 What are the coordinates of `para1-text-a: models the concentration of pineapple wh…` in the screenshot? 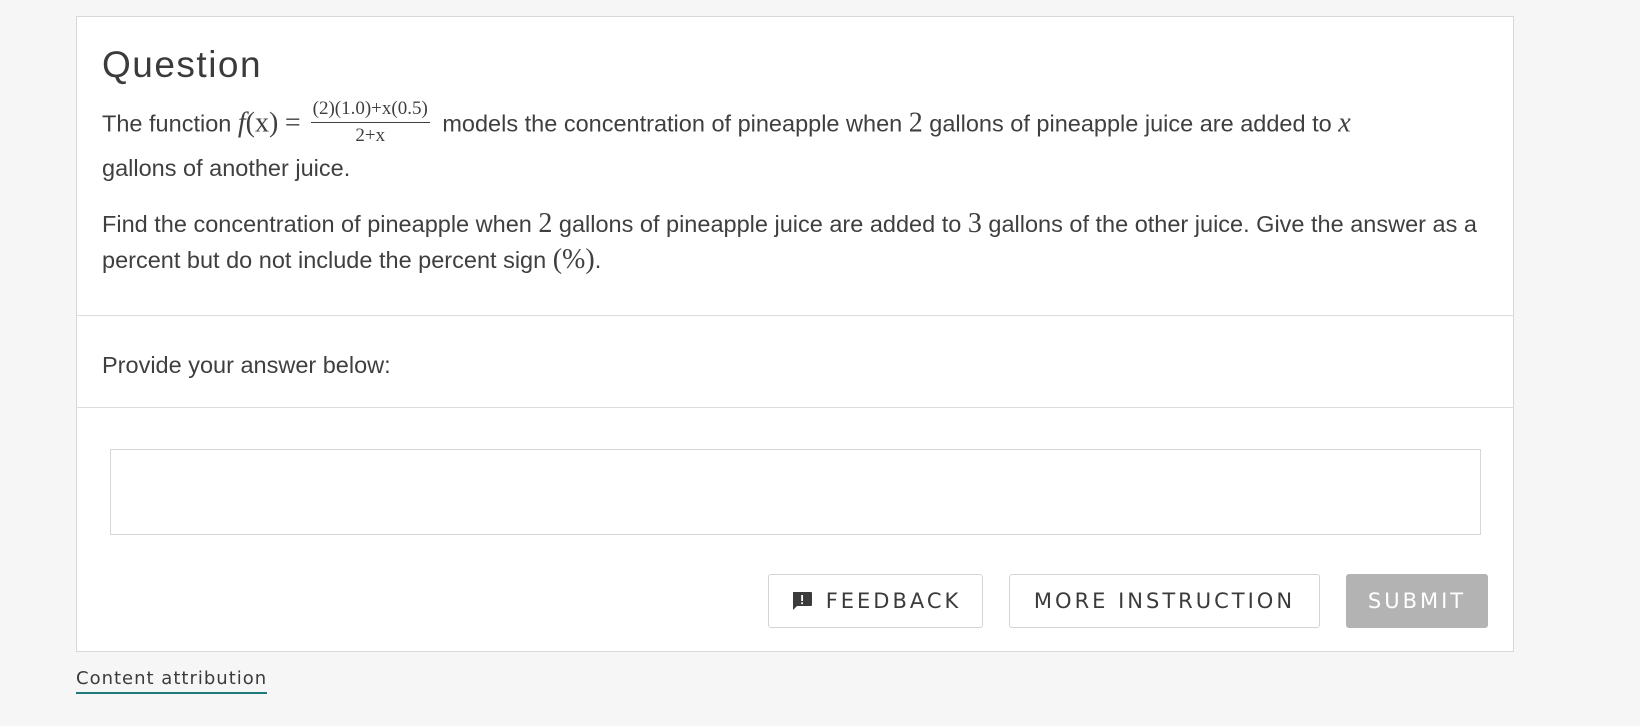 It's located at (672, 123).